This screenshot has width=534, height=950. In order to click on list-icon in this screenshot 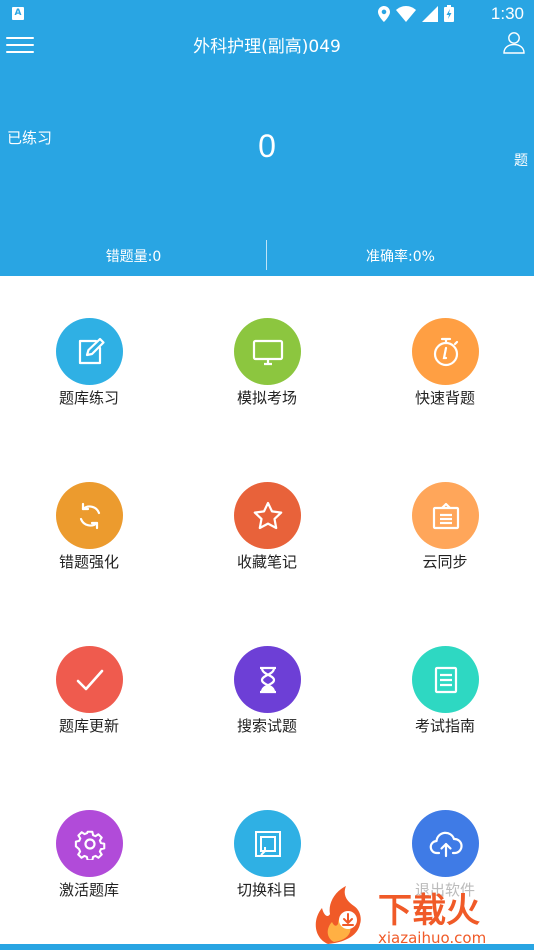, I will do `click(445, 679)`.